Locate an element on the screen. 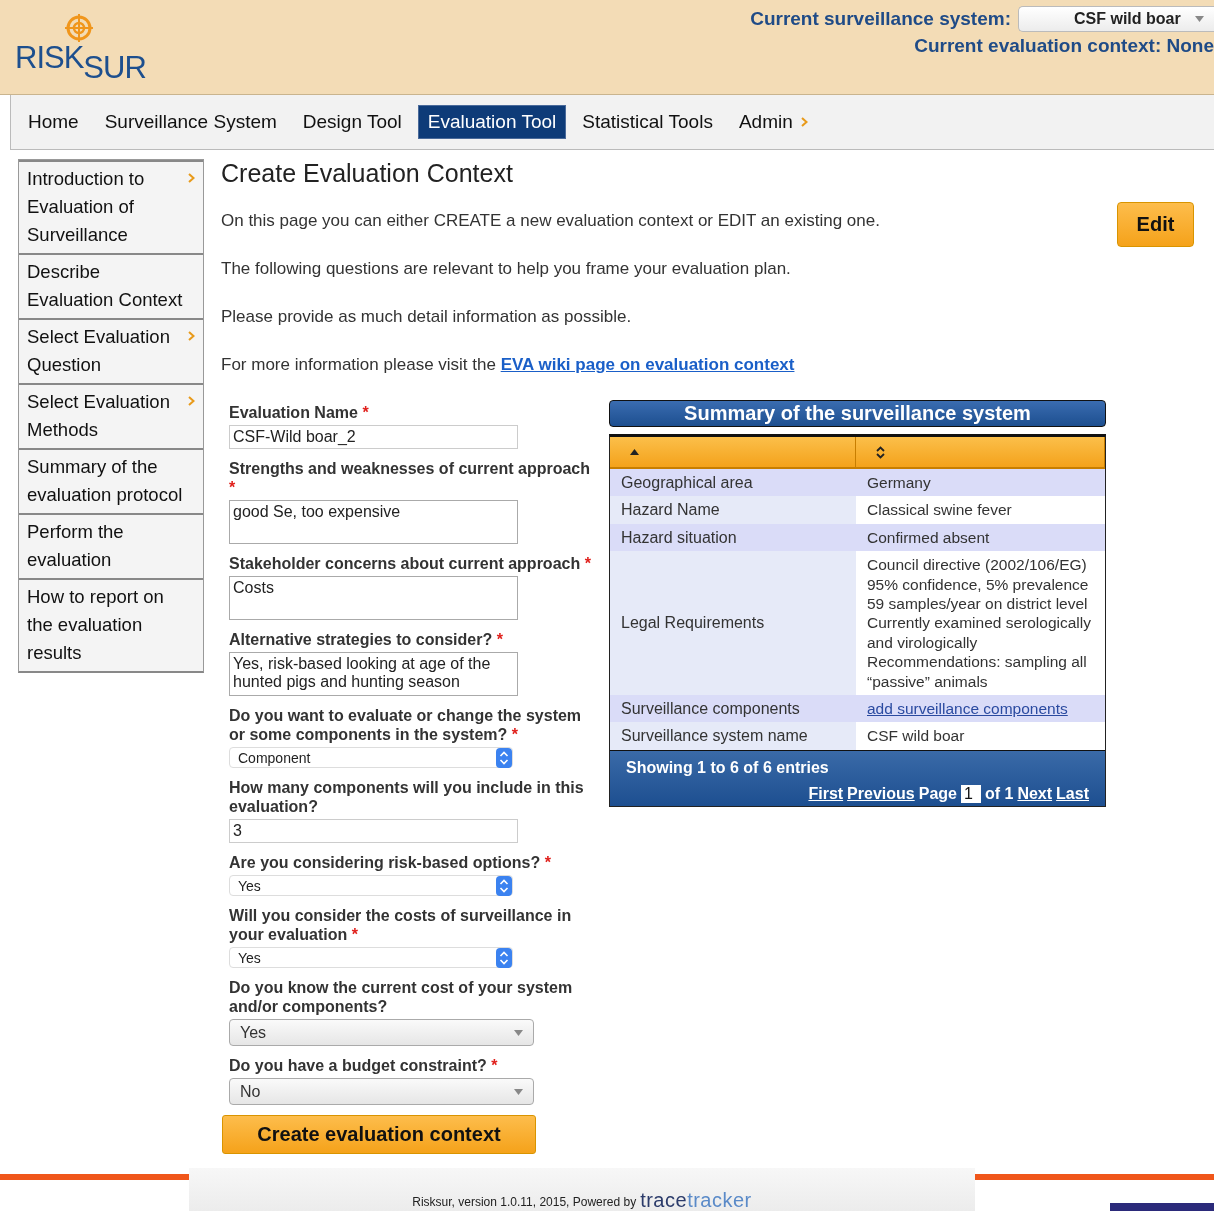  sidebar-item: Select Evaluation Question is located at coordinates (111, 350).